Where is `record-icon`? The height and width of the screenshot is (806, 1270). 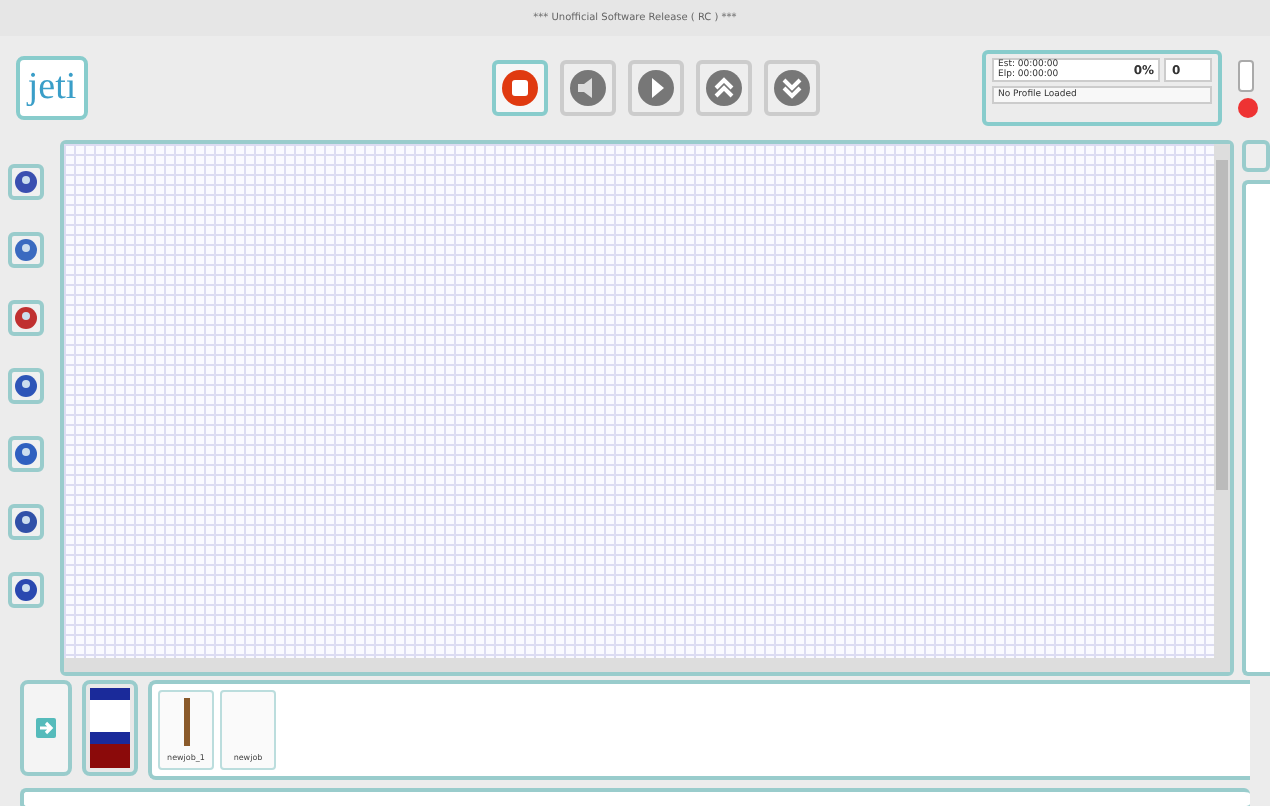
record-icon is located at coordinates (1248, 107).